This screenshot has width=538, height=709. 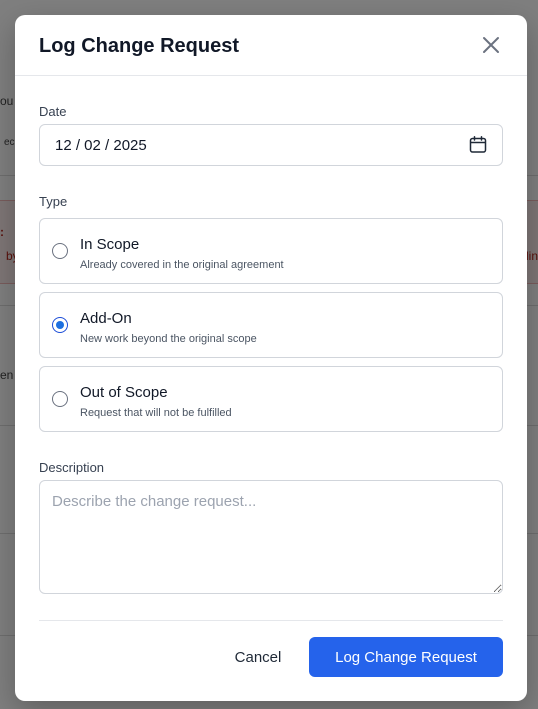 What do you see at coordinates (156, 413) in the screenshot?
I see `option-description: Request that will not be fulfilled` at bounding box center [156, 413].